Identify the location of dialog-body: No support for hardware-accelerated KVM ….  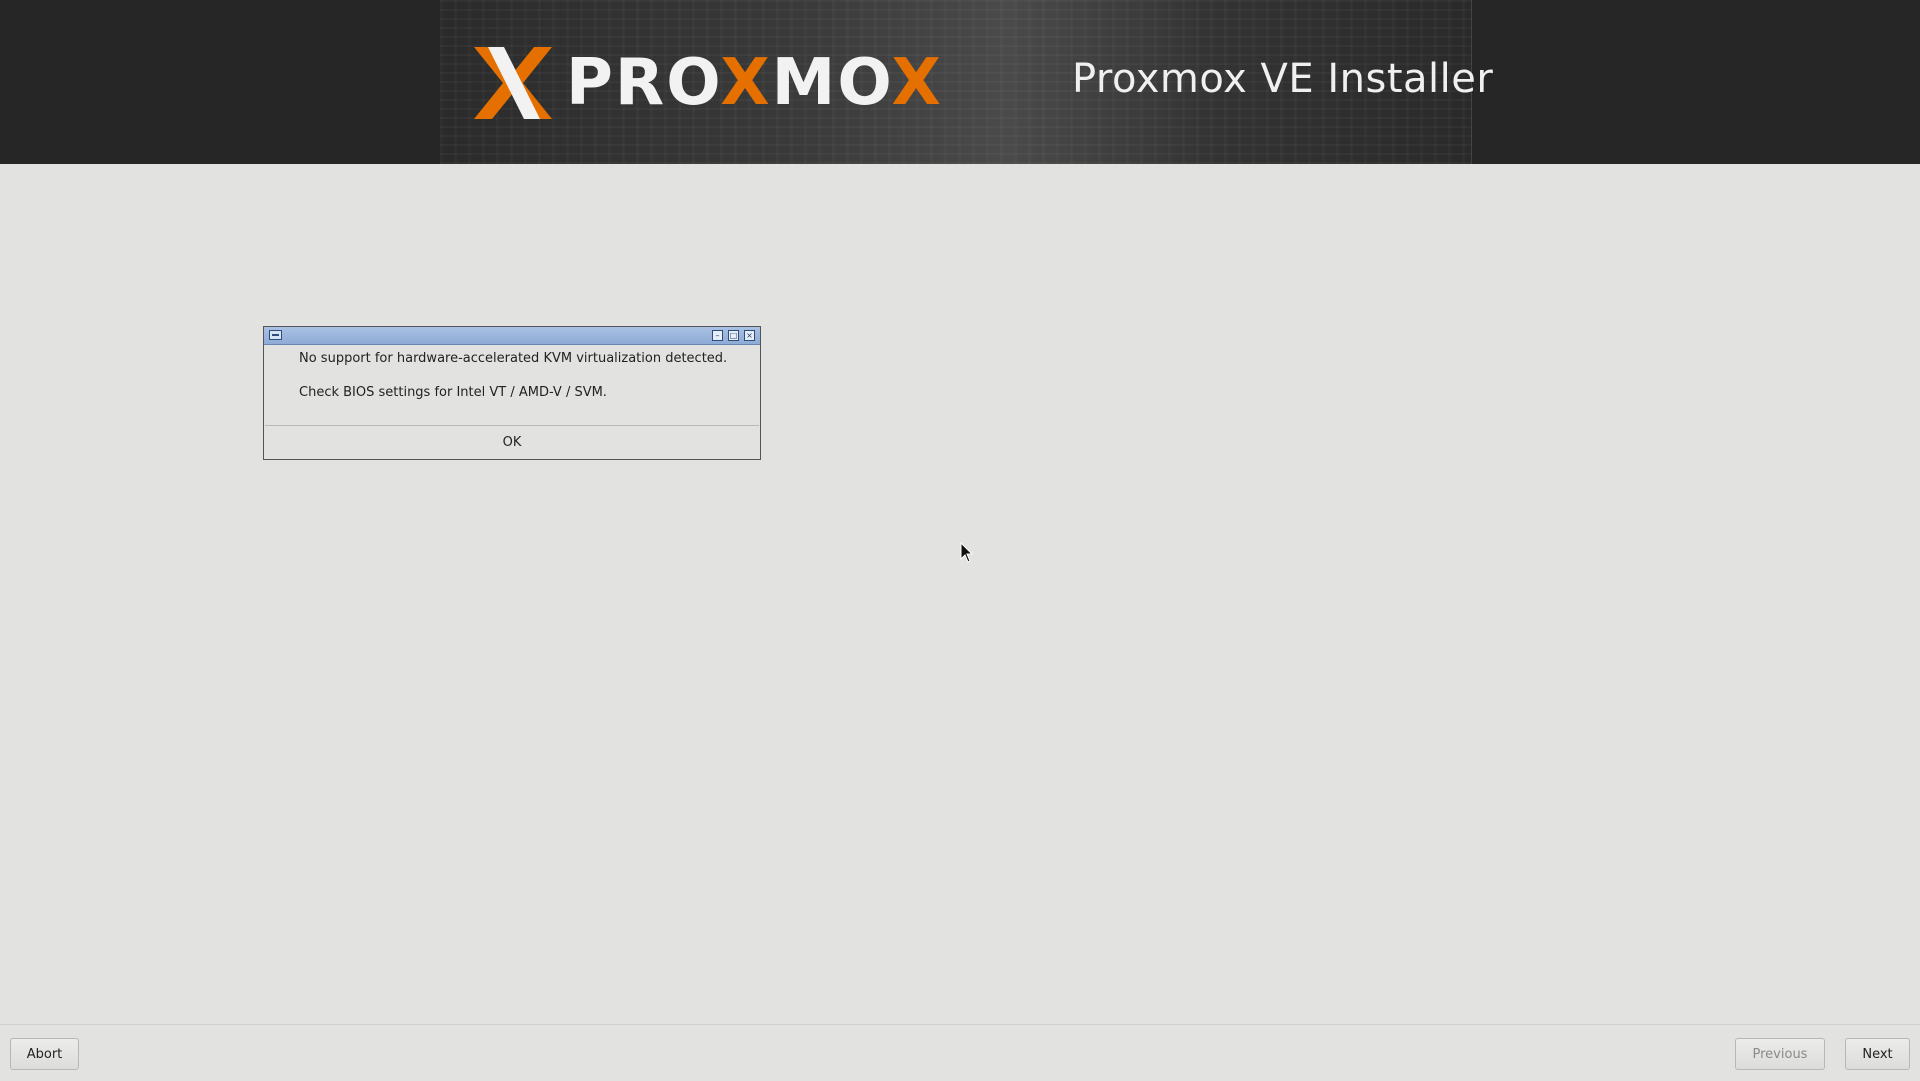
(512, 389).